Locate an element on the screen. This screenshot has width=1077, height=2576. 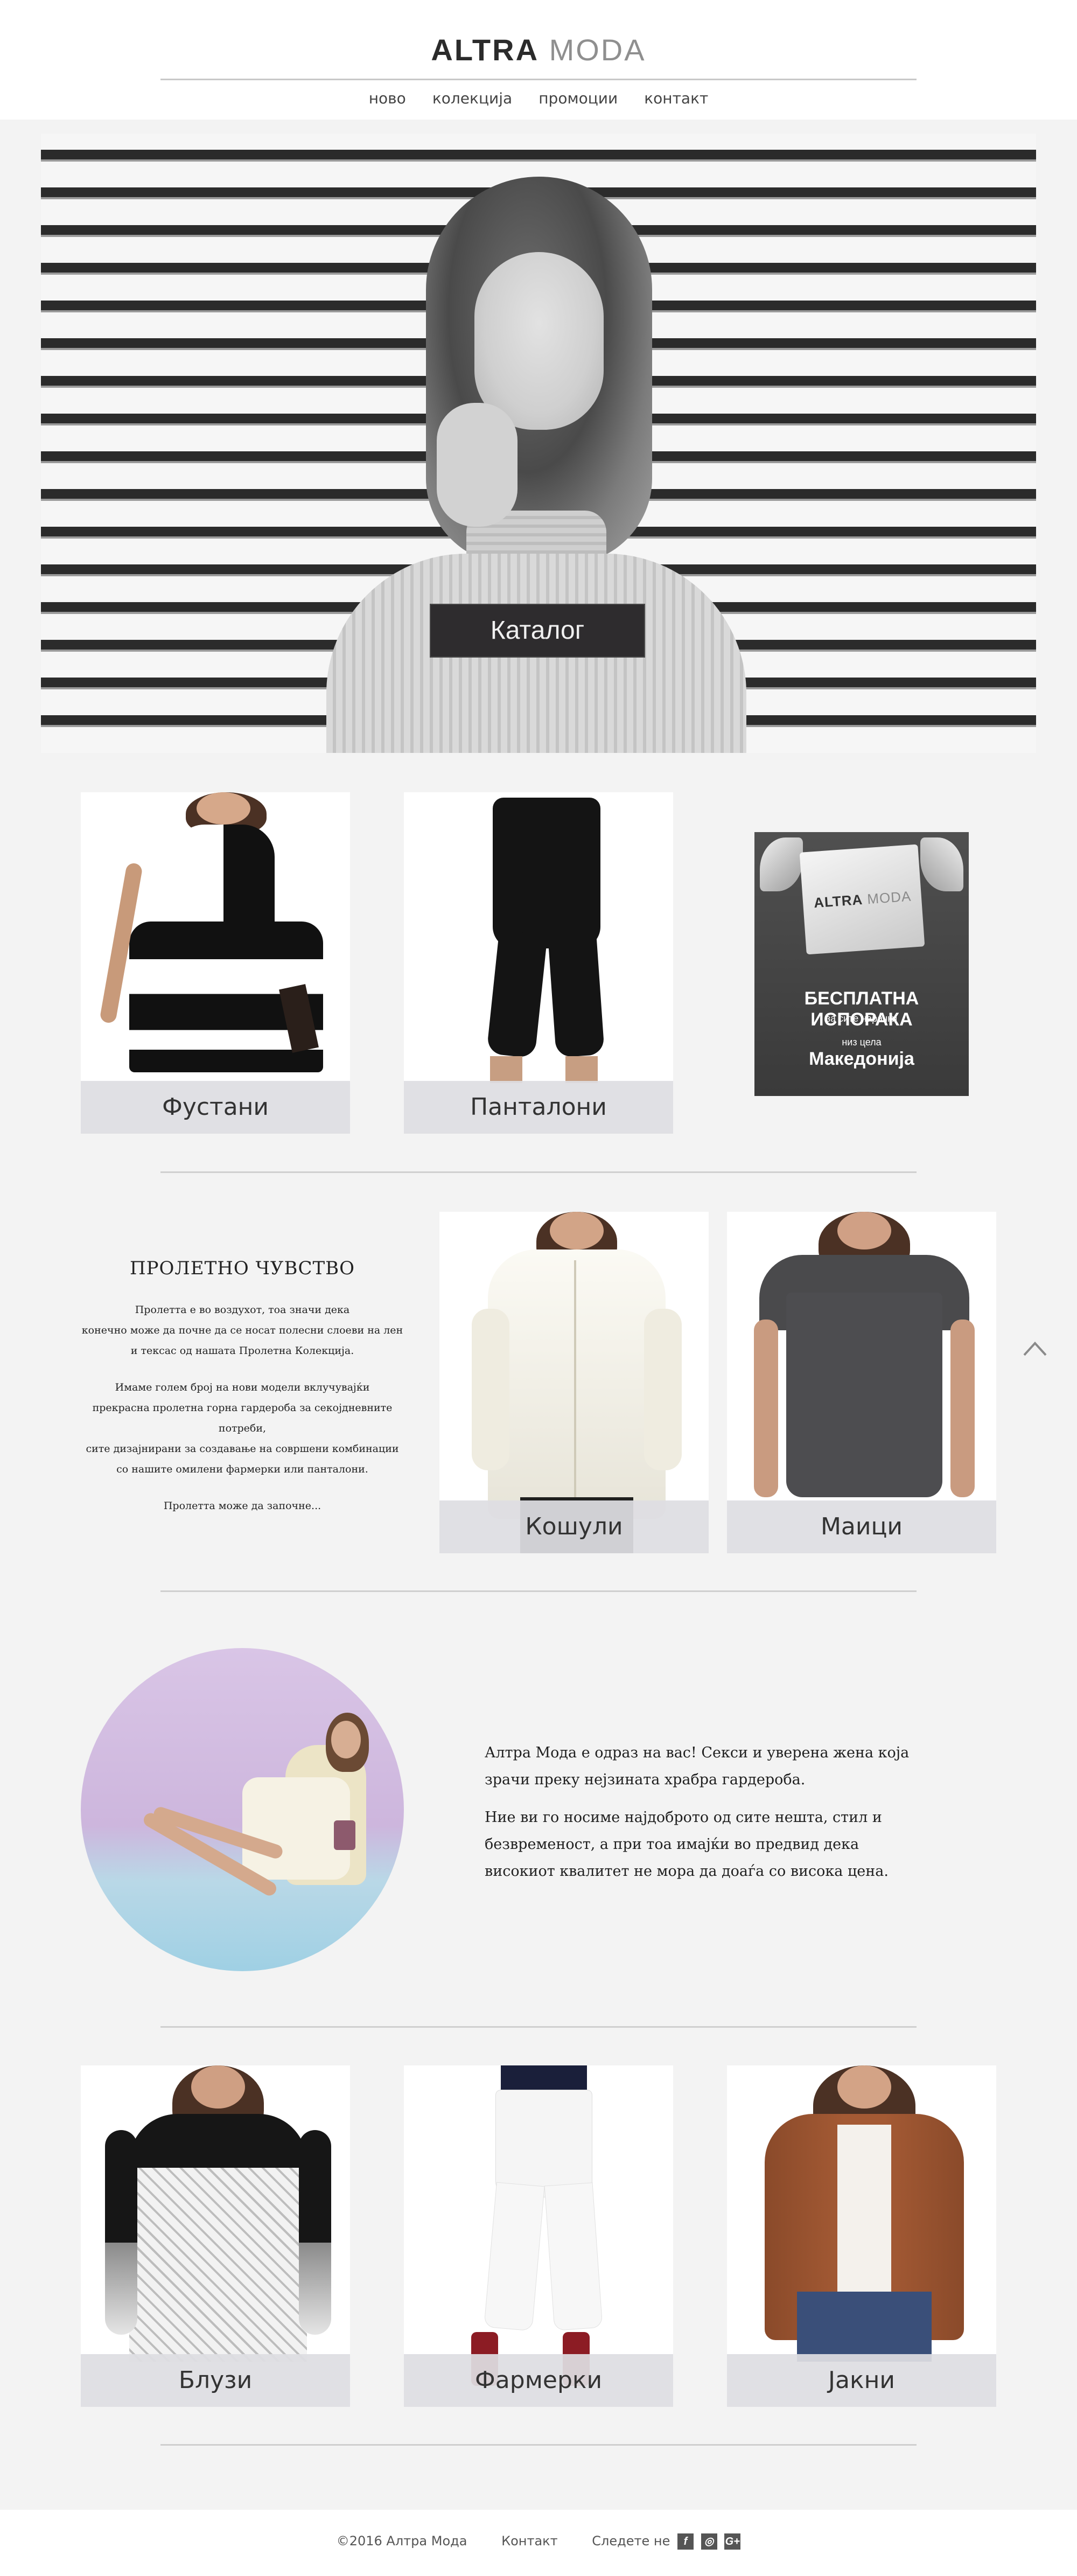
footer-contact-link: Контакт is located at coordinates (529, 2541).